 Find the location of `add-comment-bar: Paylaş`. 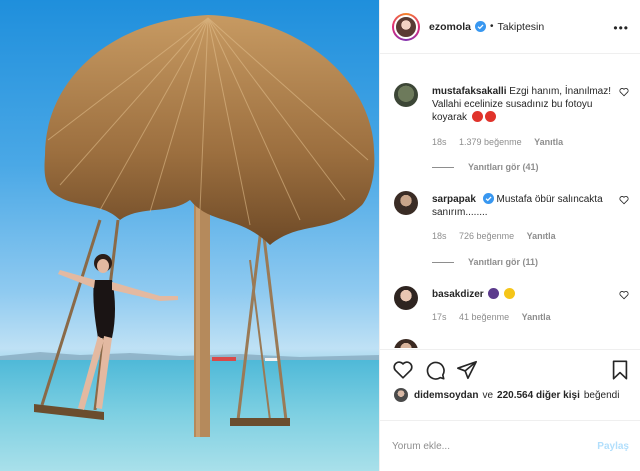

add-comment-bar: Paylaş is located at coordinates (510, 445).